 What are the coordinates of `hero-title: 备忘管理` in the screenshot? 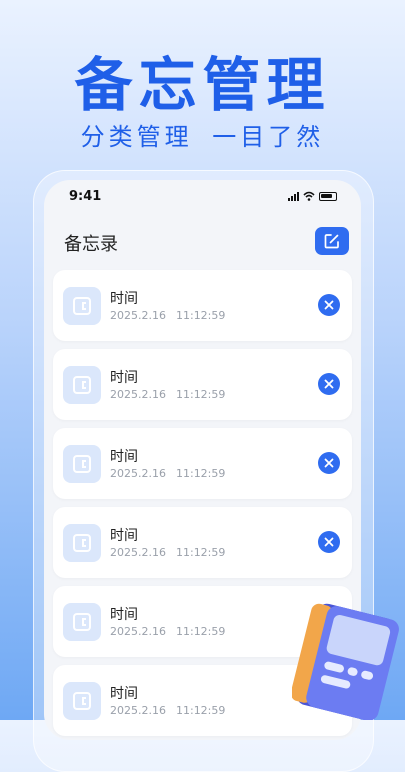 It's located at (202, 85).